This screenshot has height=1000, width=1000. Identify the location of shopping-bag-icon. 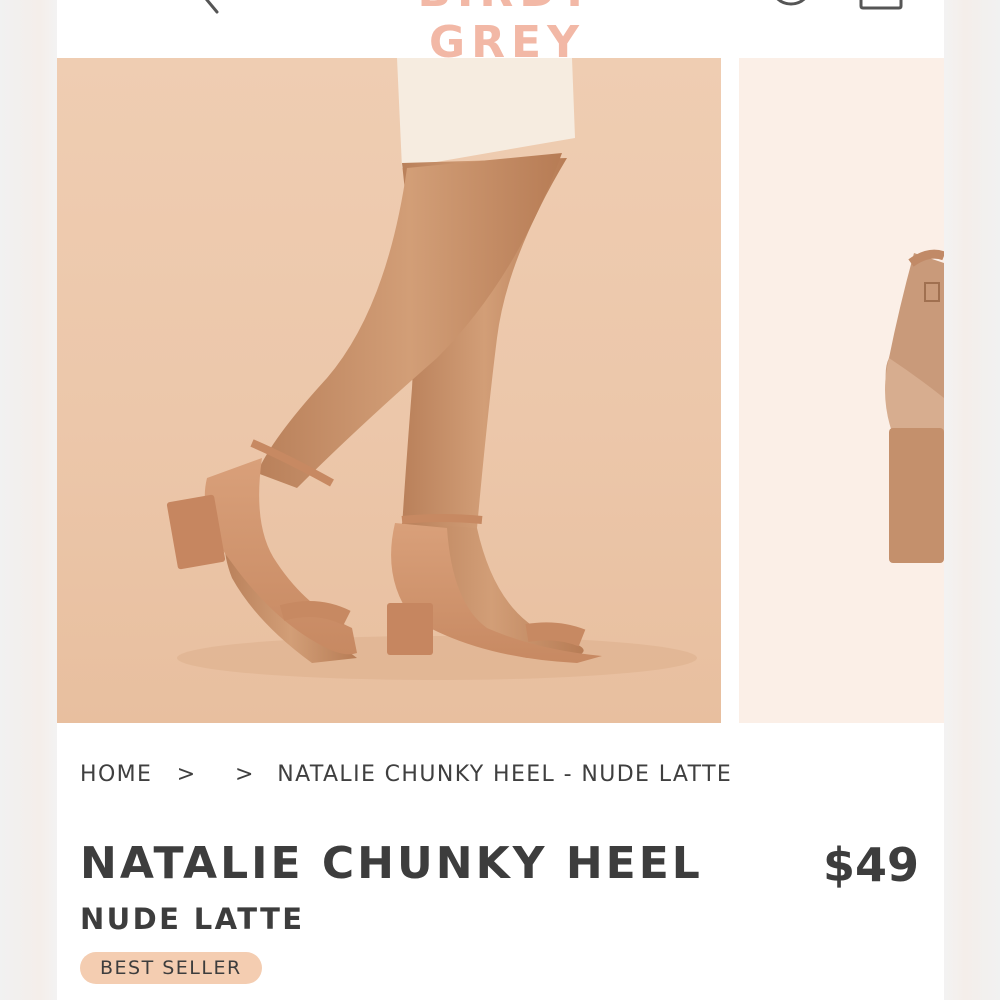
(881, 5).